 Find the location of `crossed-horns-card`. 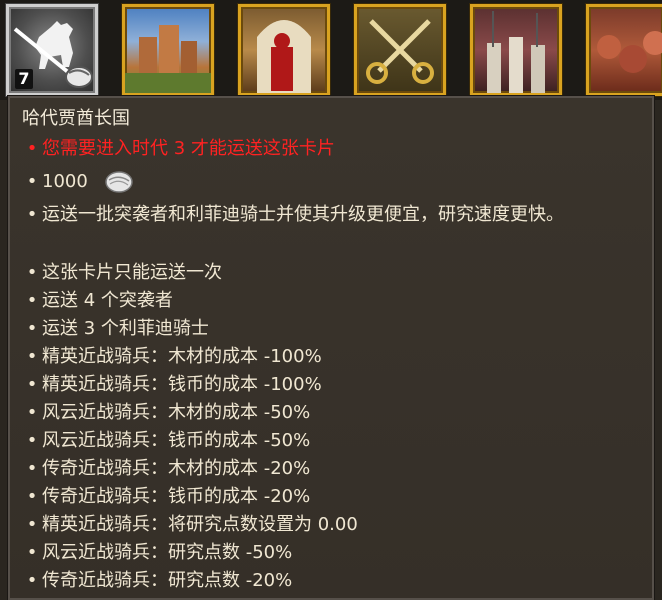

crossed-horns-card is located at coordinates (400, 50).